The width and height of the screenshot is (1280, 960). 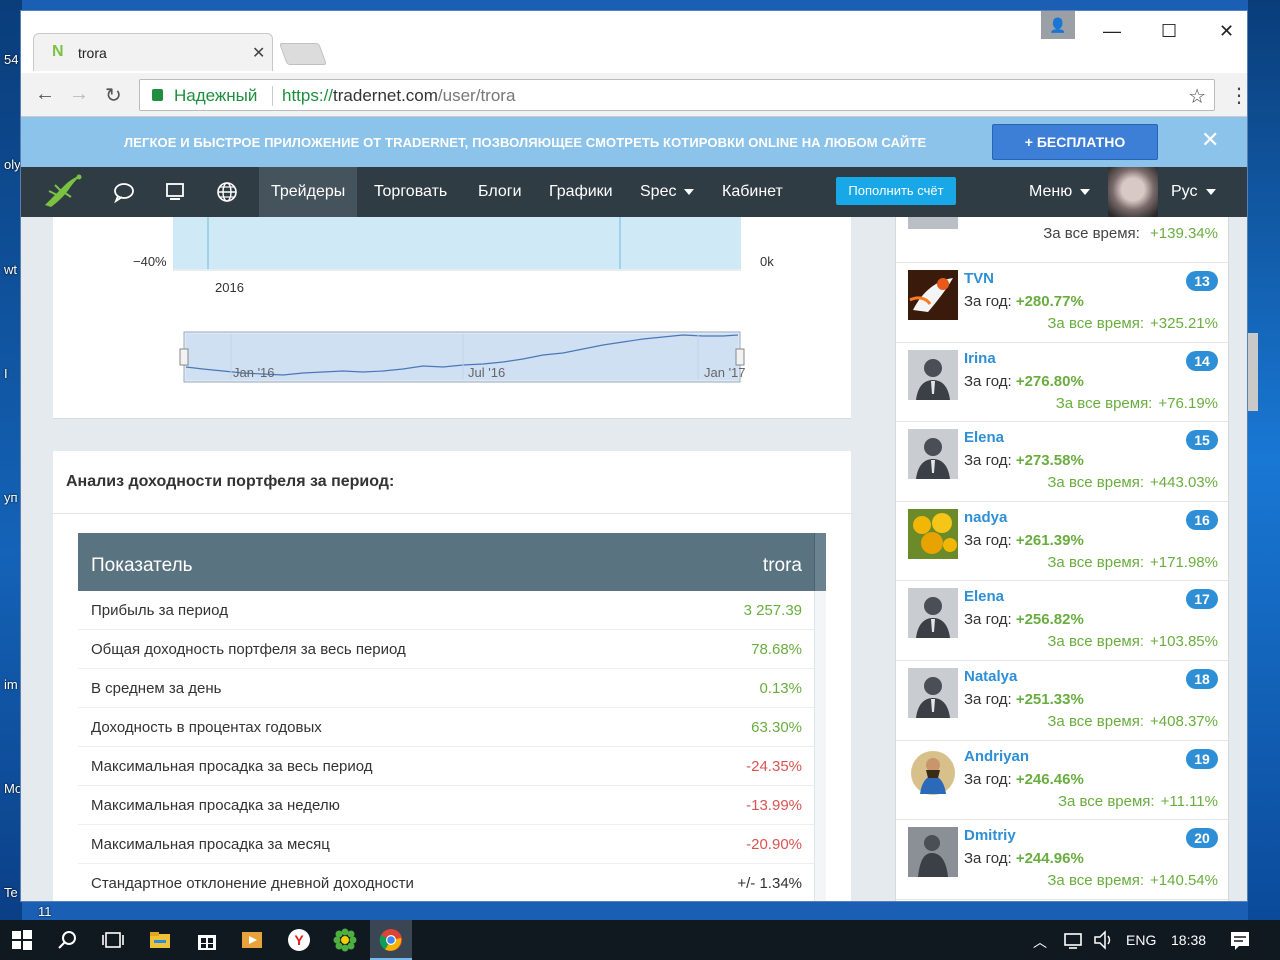 I want to click on table-scrollbar, so click(x=820, y=562).